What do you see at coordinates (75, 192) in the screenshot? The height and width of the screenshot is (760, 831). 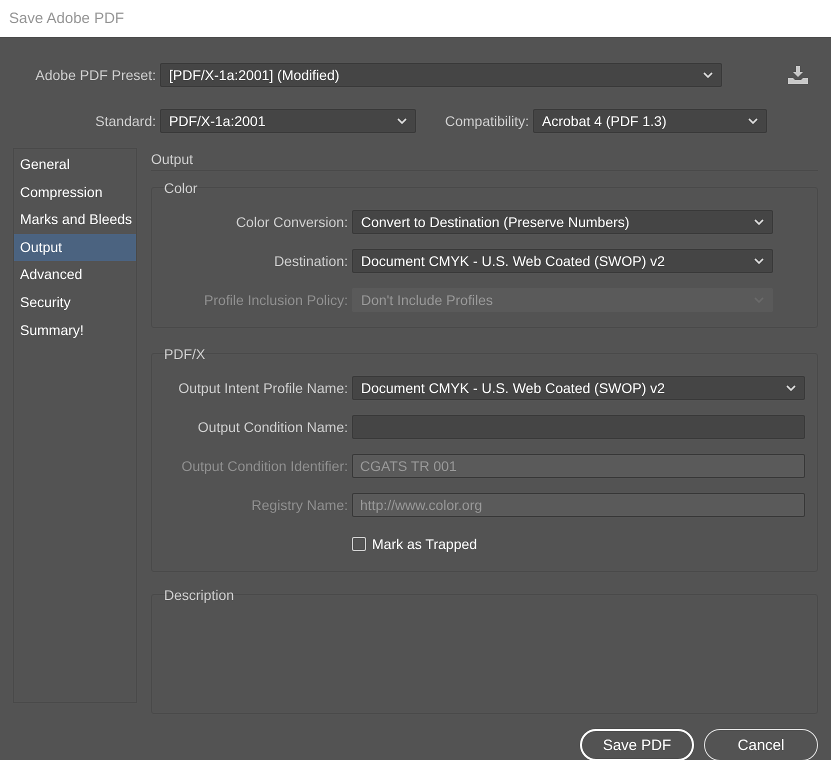 I see `sidebar-item: Compression` at bounding box center [75, 192].